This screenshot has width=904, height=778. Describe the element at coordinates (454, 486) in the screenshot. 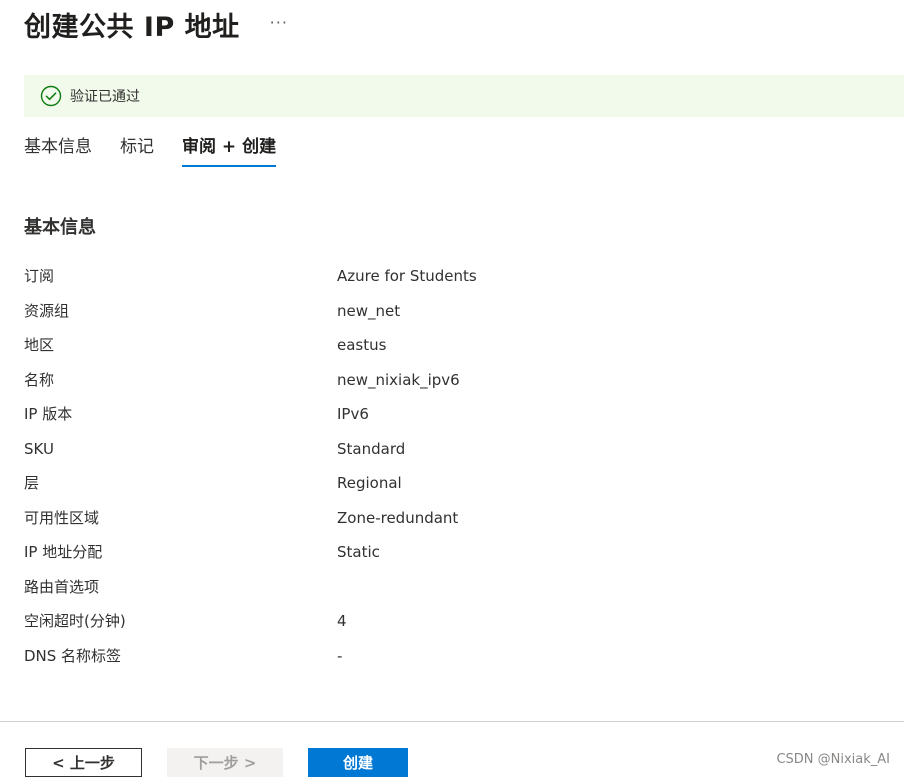

I see `property-row-tier: 层 Regional` at that location.